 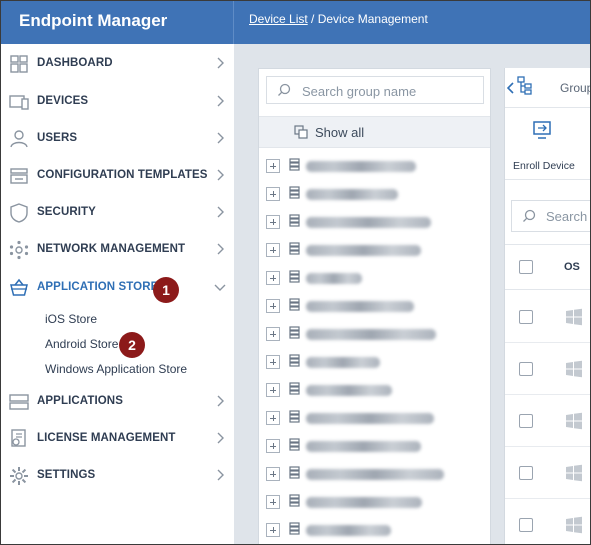 I want to click on group-search-placeholder: Search group name, so click(x=359, y=91).